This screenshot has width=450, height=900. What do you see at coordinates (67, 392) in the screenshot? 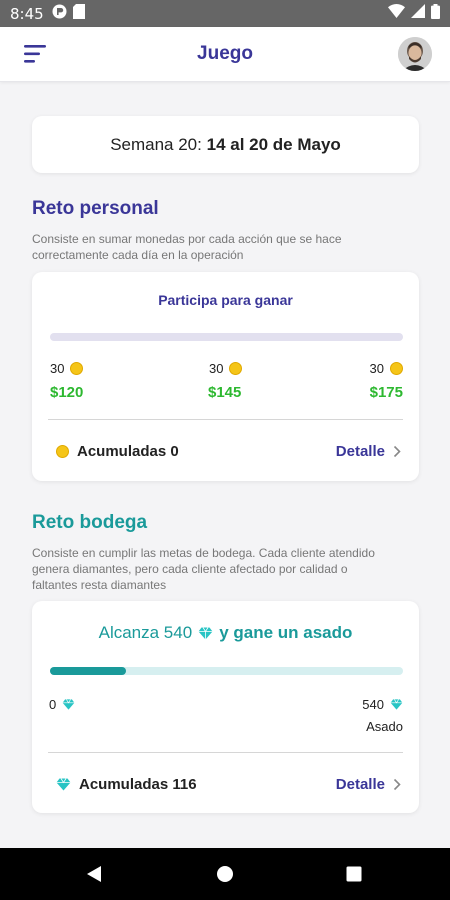
I see `milestone-1-prize: $120` at bounding box center [67, 392].